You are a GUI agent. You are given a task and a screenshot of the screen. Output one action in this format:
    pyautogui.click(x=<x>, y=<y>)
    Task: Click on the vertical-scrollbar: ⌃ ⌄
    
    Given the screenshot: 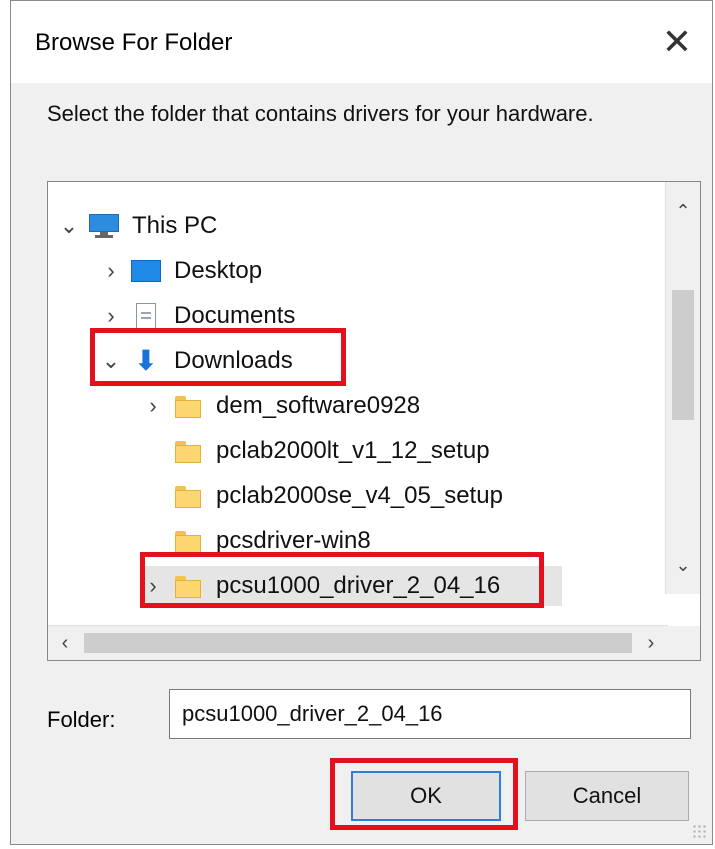 What is the action you would take?
    pyautogui.click(x=682, y=388)
    